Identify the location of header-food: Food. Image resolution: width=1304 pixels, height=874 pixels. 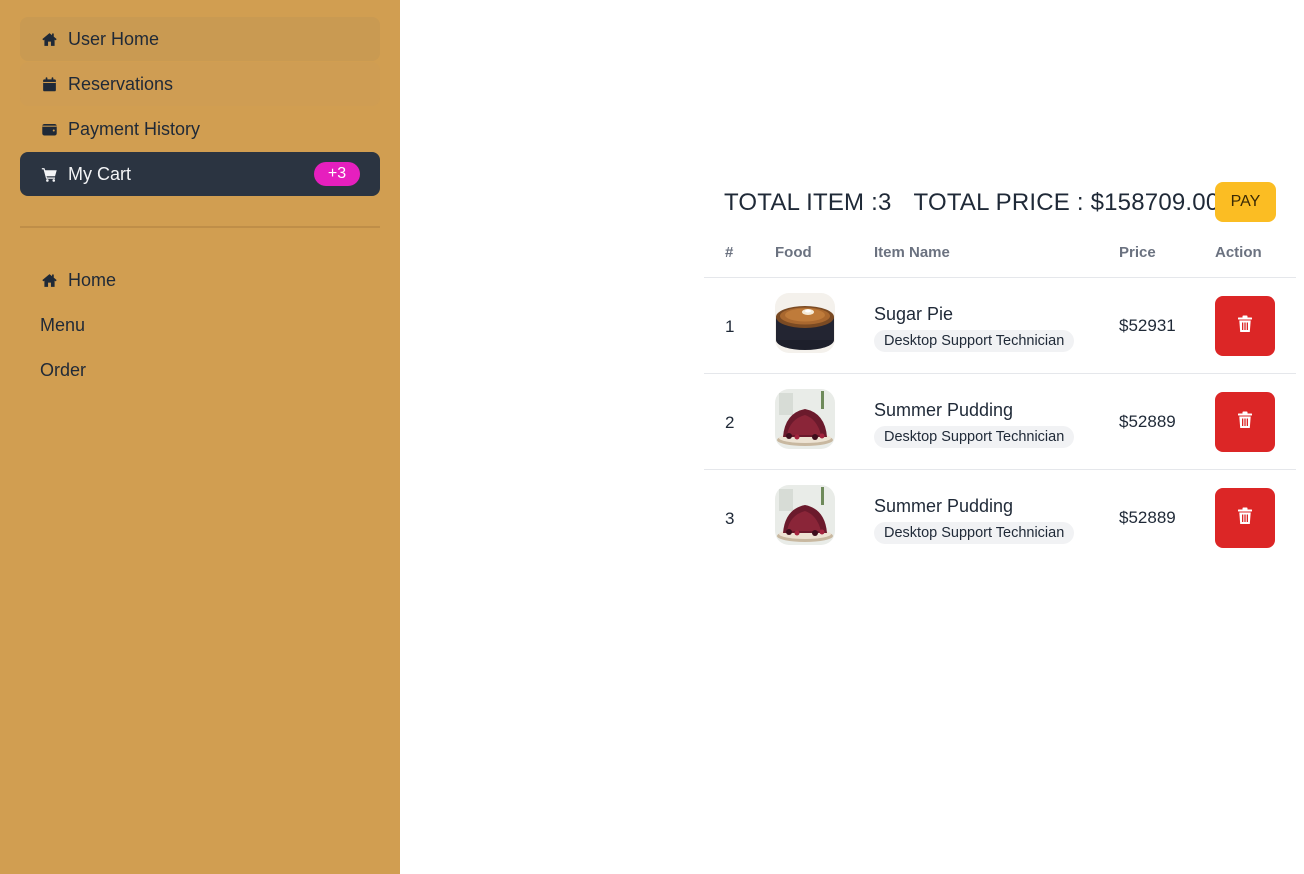
(793, 252).